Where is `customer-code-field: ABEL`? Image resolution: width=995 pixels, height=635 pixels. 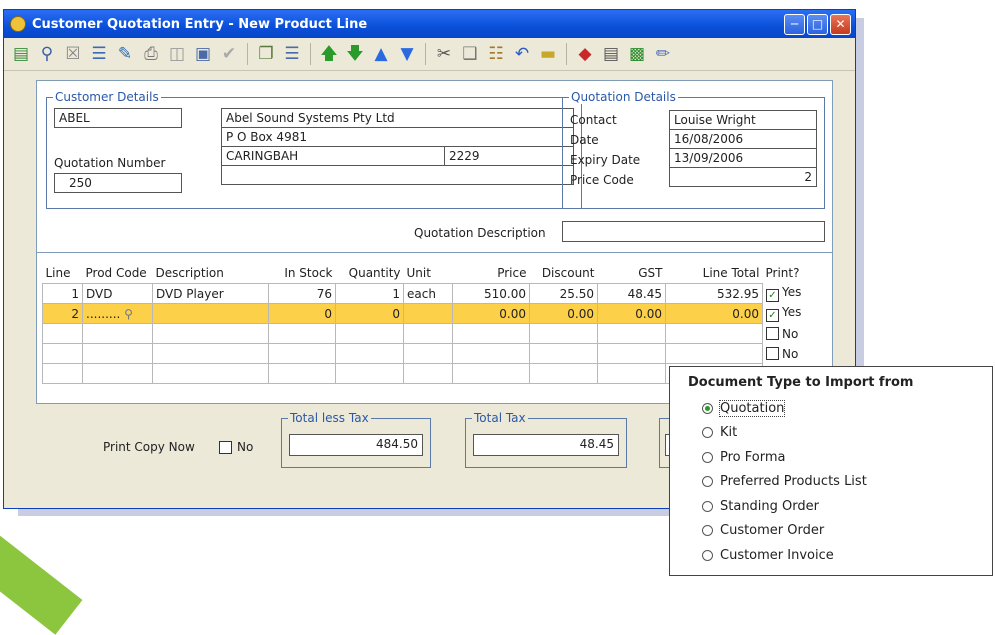 customer-code-field: ABEL is located at coordinates (118, 118).